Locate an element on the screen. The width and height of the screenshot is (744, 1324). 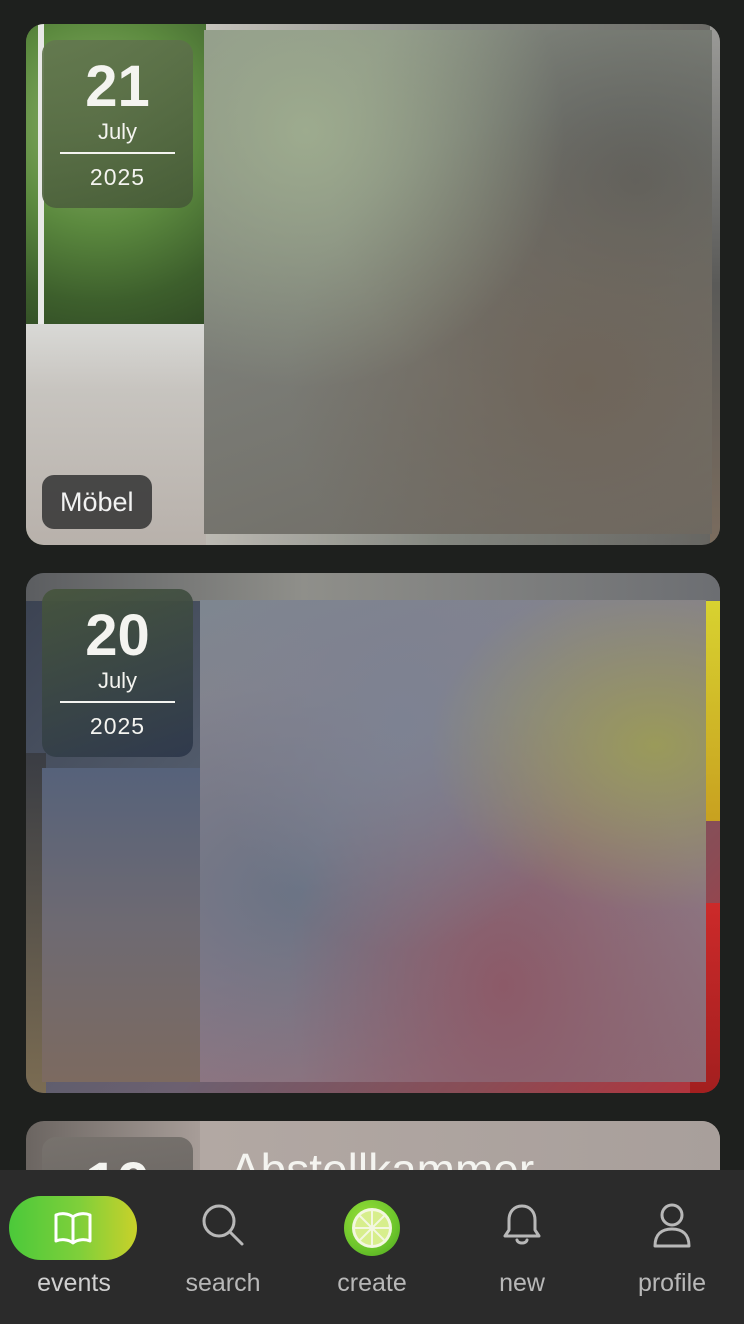
date-badge: 20 July 2025 is located at coordinates (117, 673).